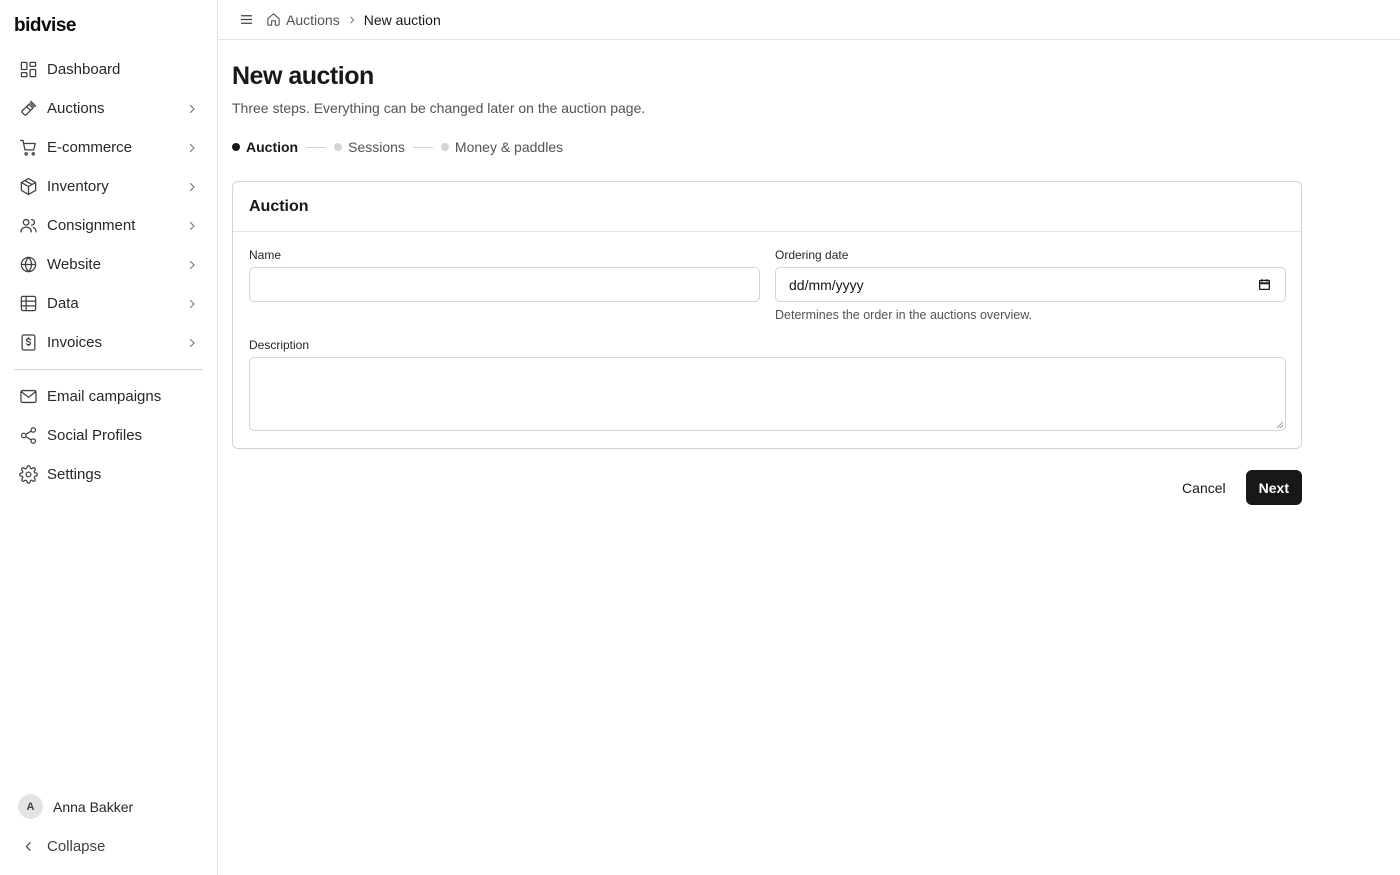 The image size is (1400, 875). What do you see at coordinates (504, 284) in the screenshot?
I see `name-input` at bounding box center [504, 284].